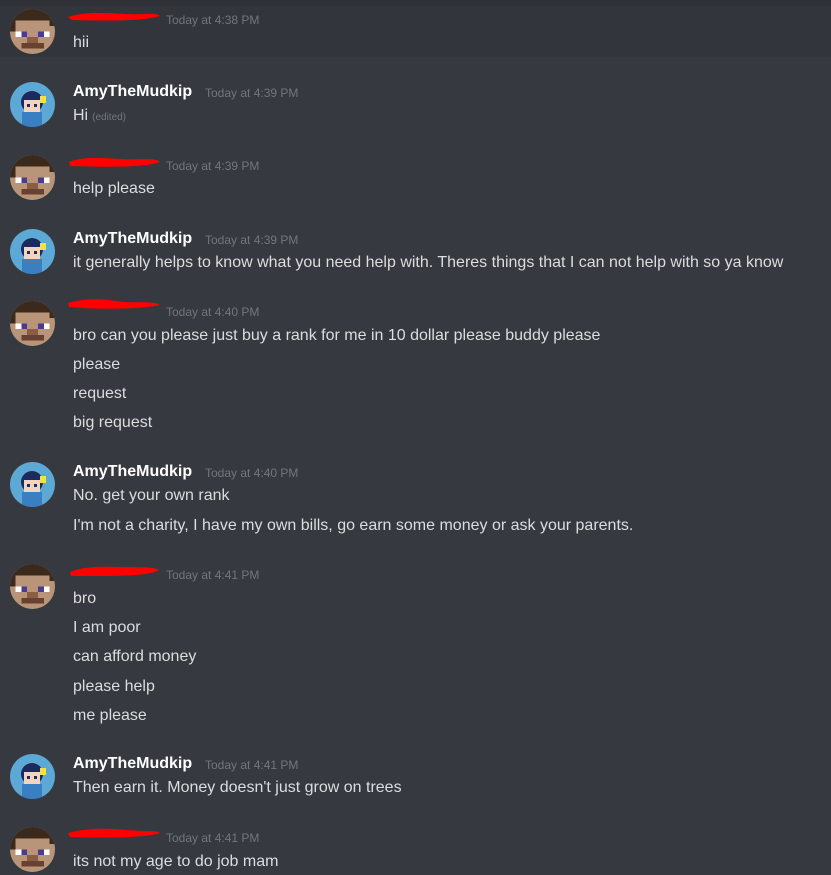  I want to click on message-text: bro, so click(85, 598).